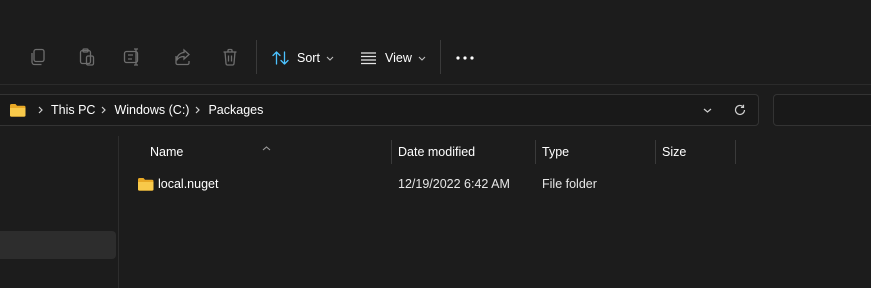 This screenshot has width=871, height=288. I want to click on copy-icon, so click(38, 57).